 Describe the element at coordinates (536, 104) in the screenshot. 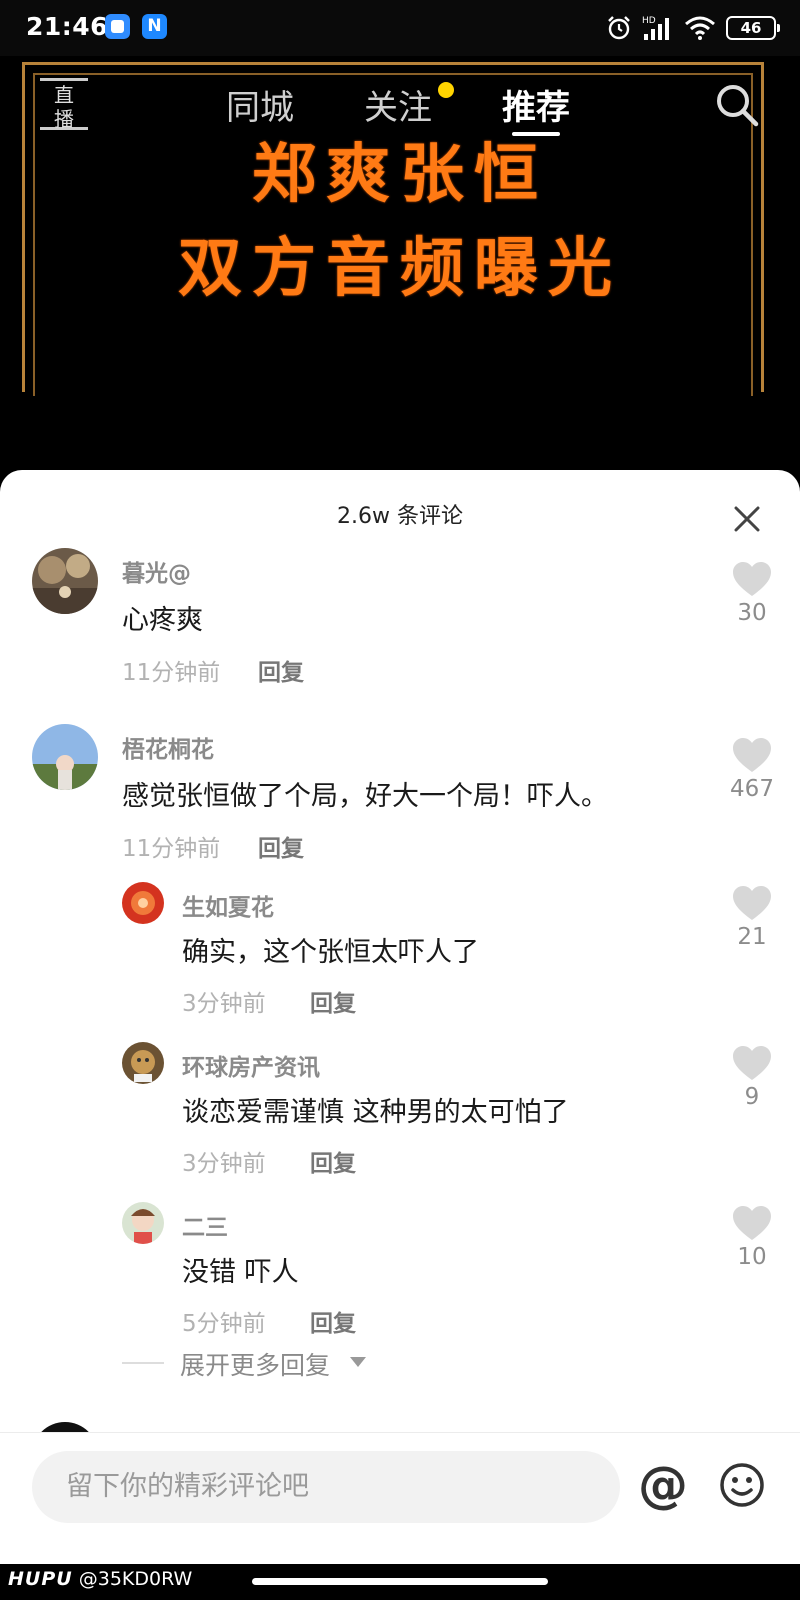

I see `tab-recommended: 推荐` at that location.